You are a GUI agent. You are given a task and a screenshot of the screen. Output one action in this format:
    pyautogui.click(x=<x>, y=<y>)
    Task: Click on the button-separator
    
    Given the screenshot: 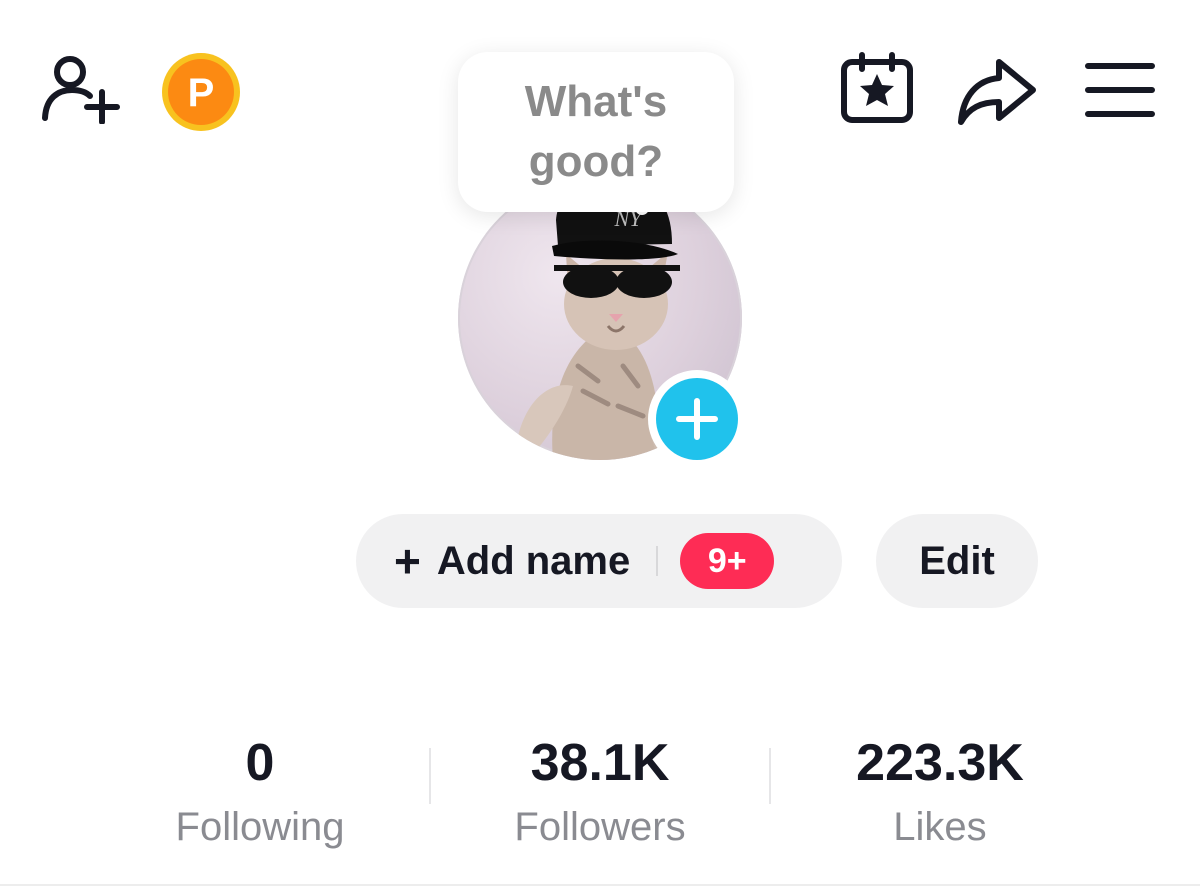 What is the action you would take?
    pyautogui.click(x=657, y=561)
    